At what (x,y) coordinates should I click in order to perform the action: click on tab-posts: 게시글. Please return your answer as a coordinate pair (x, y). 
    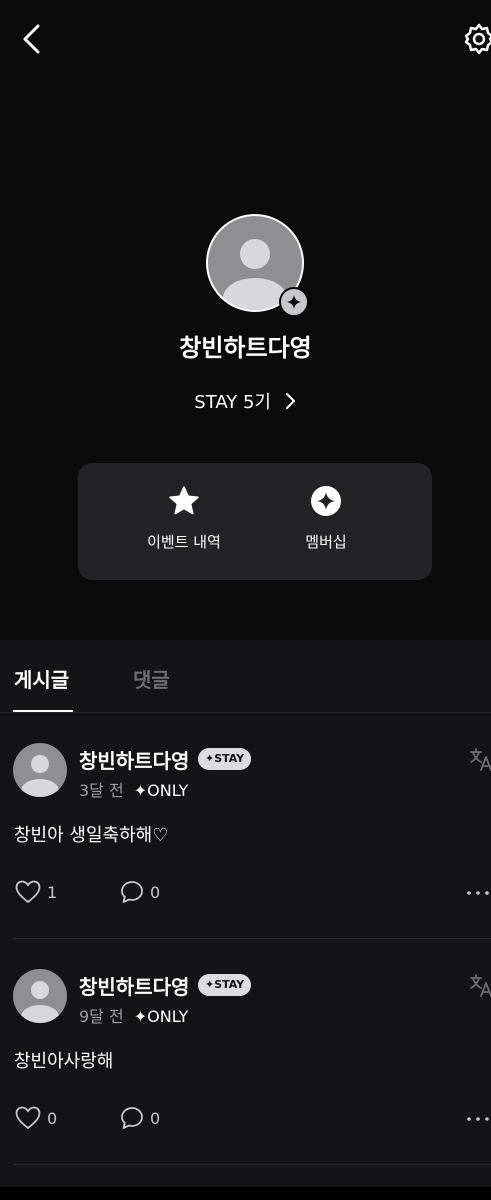
    Looking at the image, I should click on (41, 678).